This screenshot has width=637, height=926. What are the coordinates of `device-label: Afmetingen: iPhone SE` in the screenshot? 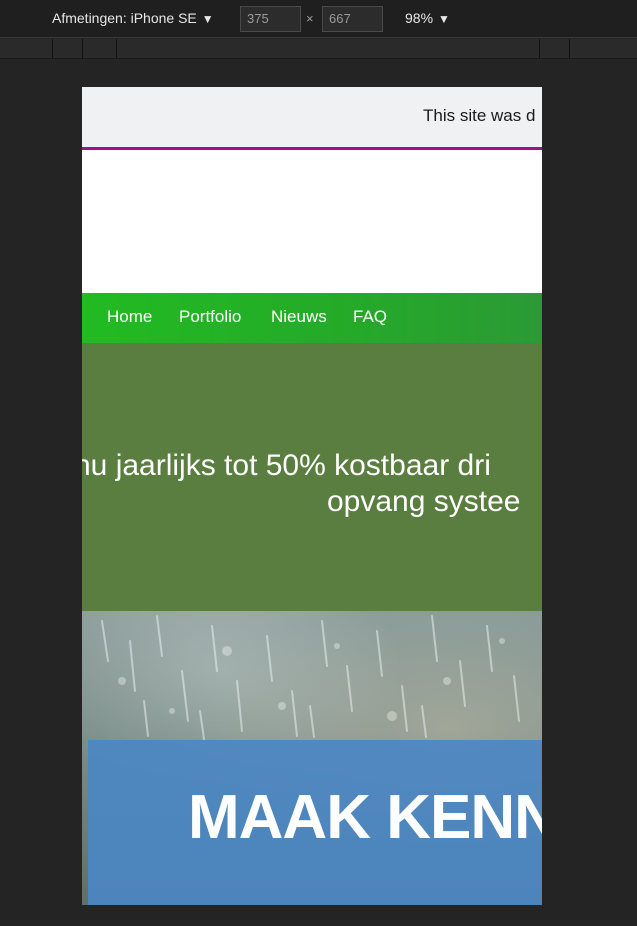 It's located at (124, 18).